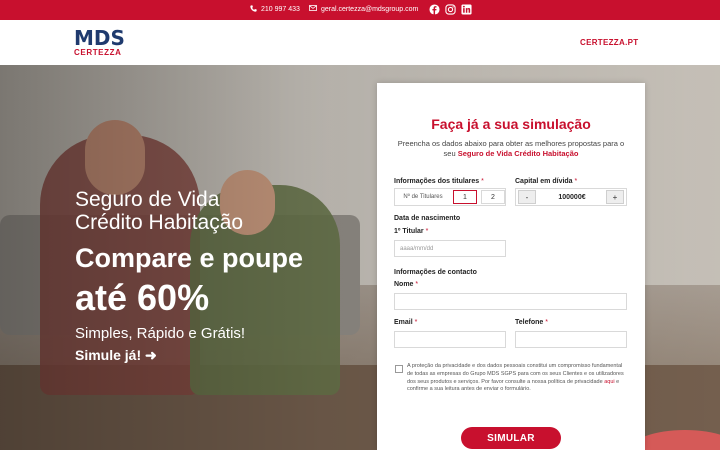 The height and width of the screenshot is (450, 720). Describe the element at coordinates (450, 339) in the screenshot. I see `email-input` at that location.